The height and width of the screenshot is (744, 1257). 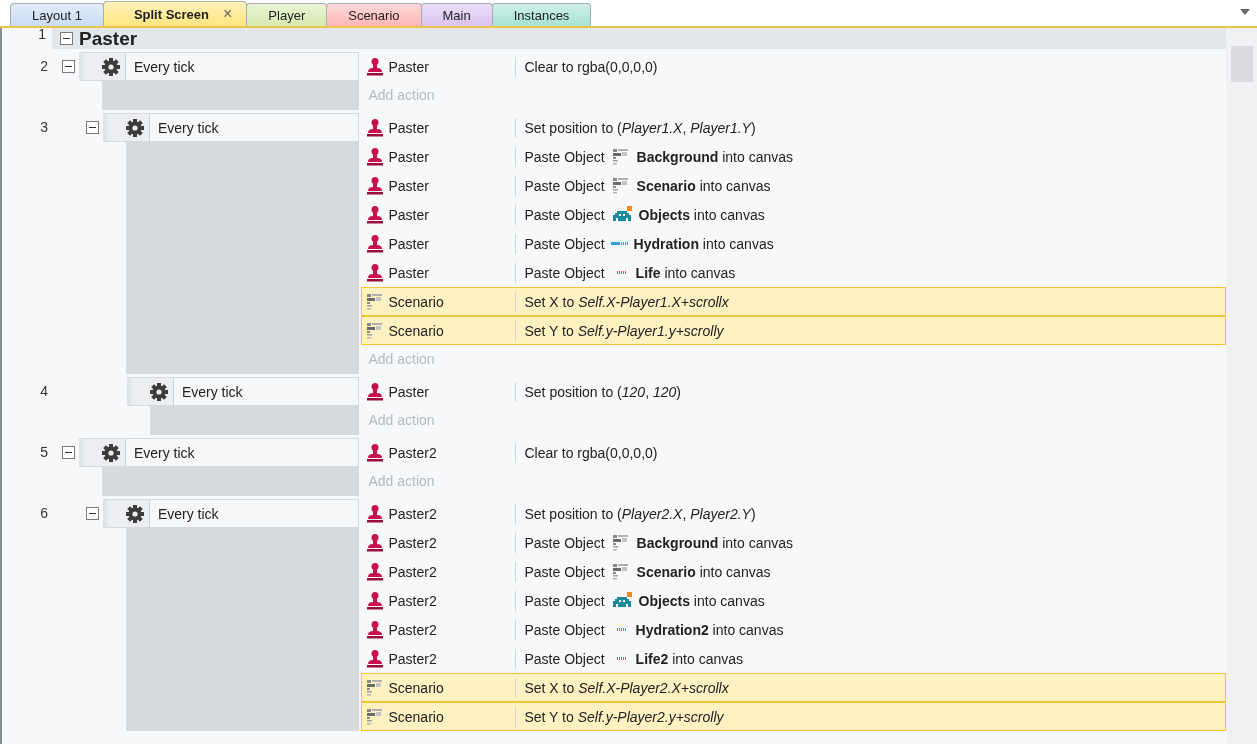 I want to click on action-row: Scenario Set X to Self.X-Player2.X+scrollx, so click(x=793, y=687).